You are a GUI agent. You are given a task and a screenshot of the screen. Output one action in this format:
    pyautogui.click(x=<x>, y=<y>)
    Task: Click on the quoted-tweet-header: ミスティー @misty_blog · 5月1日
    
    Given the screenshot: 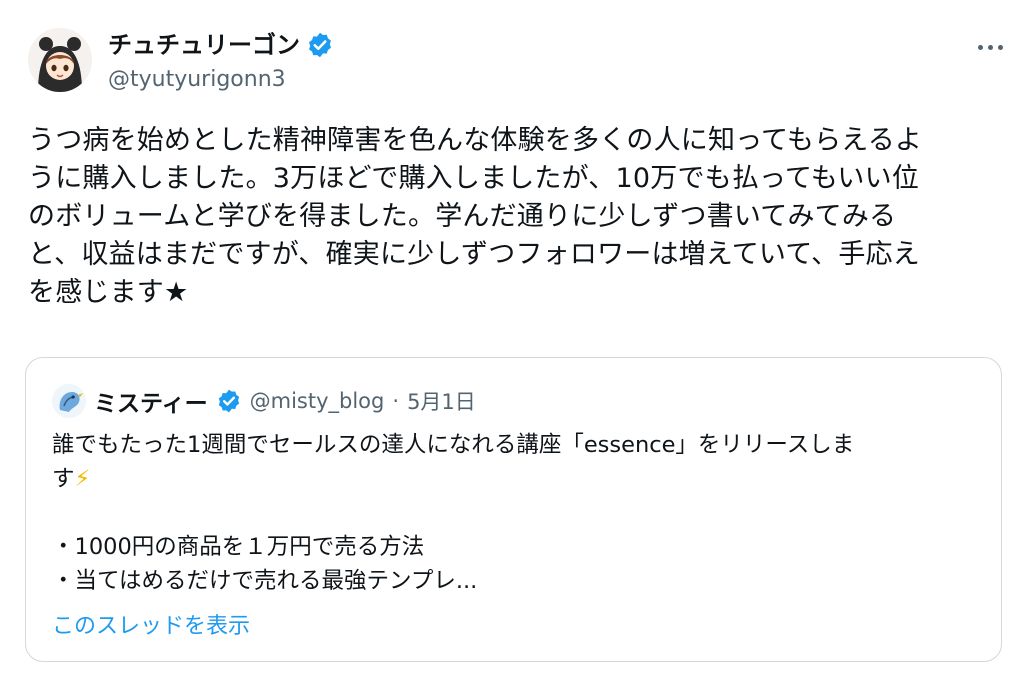 What is the action you would take?
    pyautogui.click(x=264, y=401)
    